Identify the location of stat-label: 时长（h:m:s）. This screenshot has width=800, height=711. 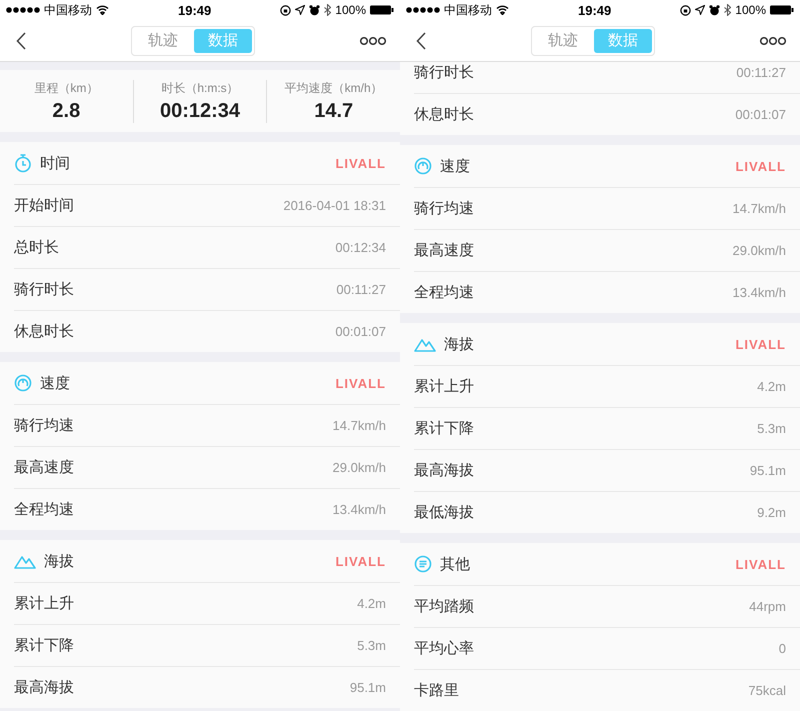
(200, 88).